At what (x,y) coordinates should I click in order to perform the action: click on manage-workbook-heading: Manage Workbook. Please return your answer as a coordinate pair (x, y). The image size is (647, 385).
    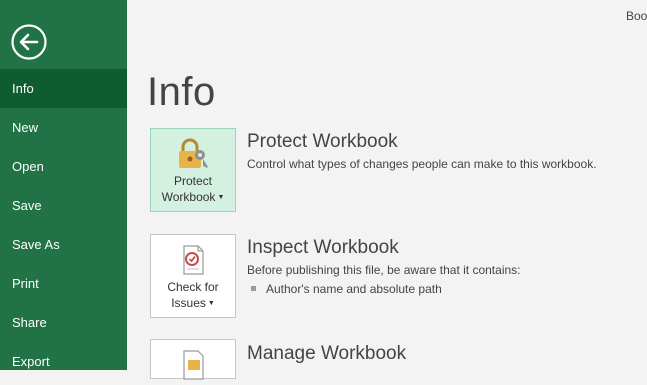
    Looking at the image, I should click on (327, 353).